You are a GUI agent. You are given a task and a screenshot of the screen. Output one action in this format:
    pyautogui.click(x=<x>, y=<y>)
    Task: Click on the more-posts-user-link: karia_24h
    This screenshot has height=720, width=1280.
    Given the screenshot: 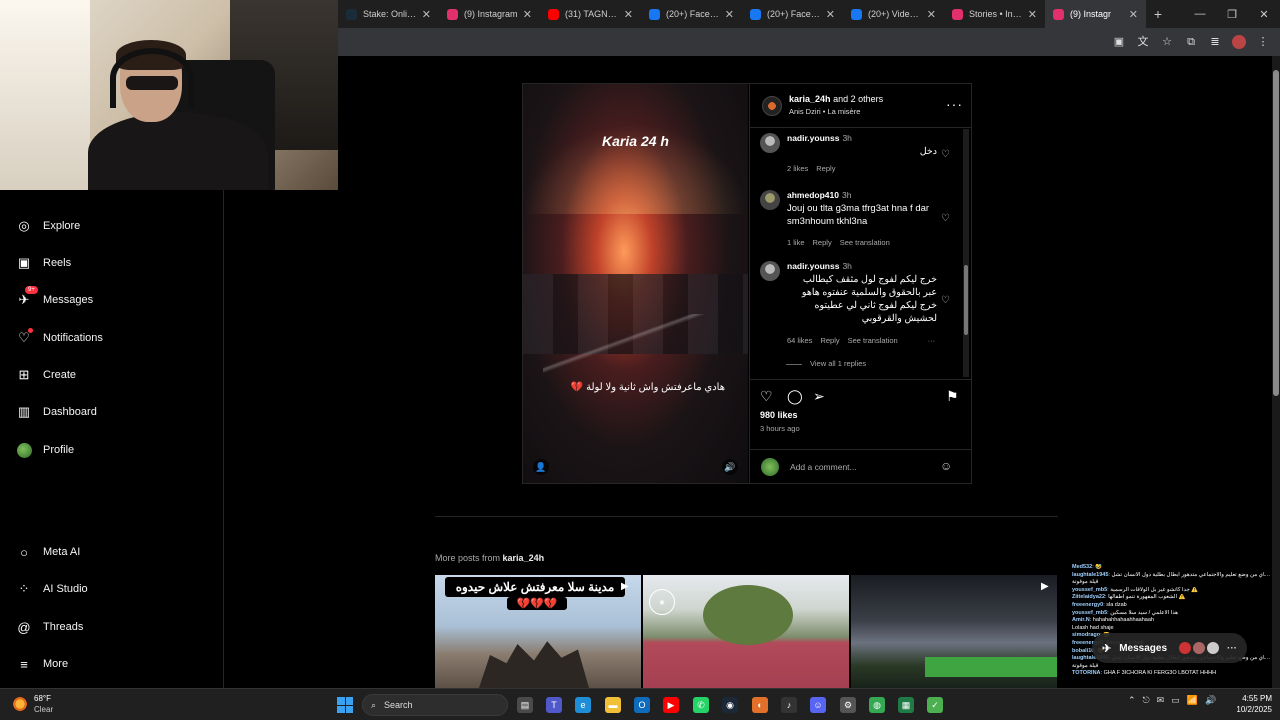 What is the action you would take?
    pyautogui.click(x=524, y=558)
    